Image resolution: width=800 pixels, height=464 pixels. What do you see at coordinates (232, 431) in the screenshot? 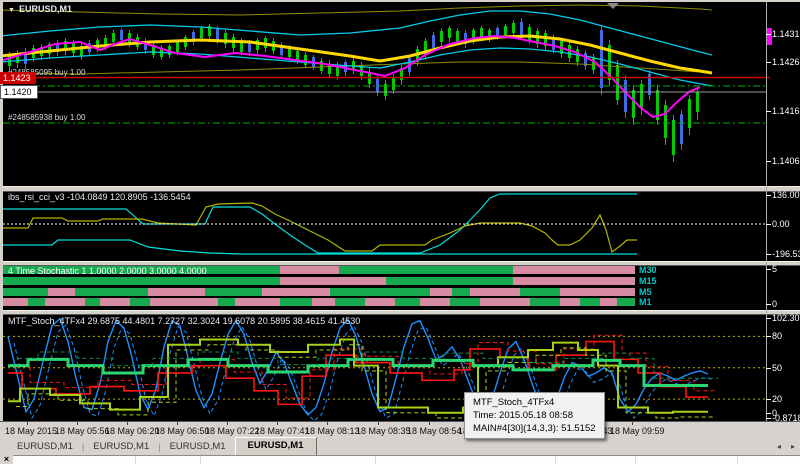
I see `time-axis-label: 18 May 07:22` at bounding box center [232, 431].